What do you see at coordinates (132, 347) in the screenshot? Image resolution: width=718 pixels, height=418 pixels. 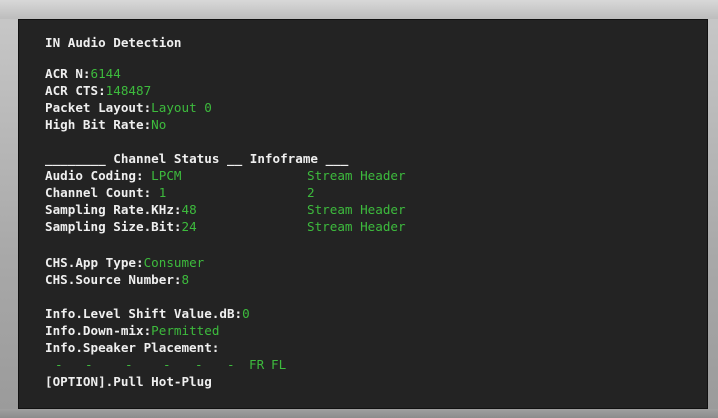 I see `speaker-placement-label: Info.Speaker Placement:` at bounding box center [132, 347].